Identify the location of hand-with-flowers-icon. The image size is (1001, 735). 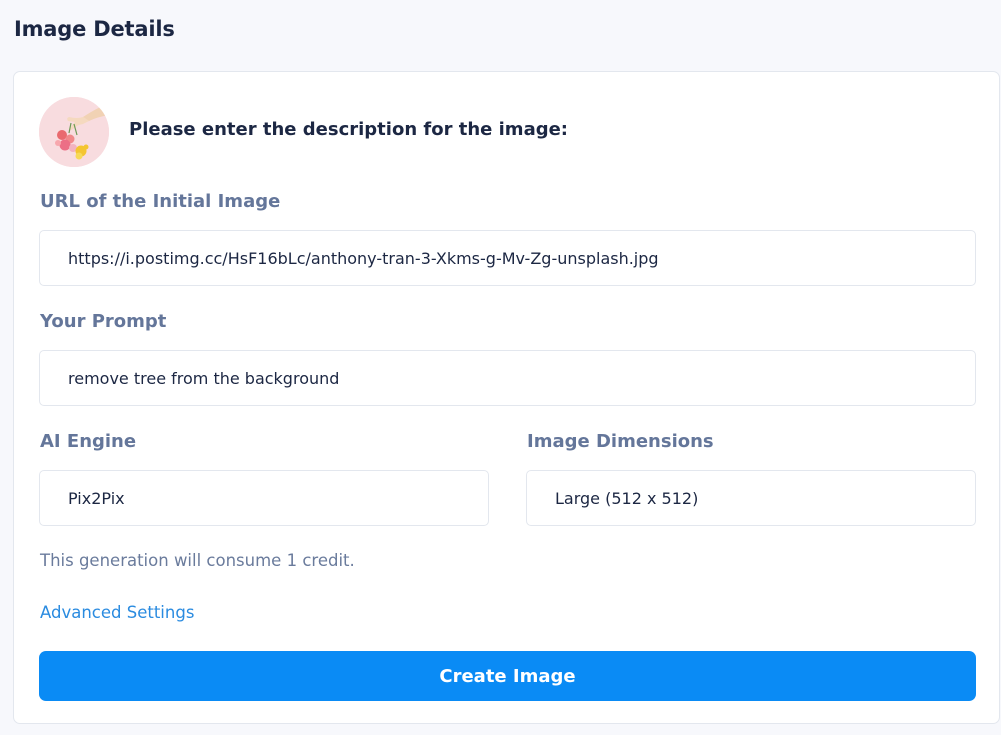
(74, 132).